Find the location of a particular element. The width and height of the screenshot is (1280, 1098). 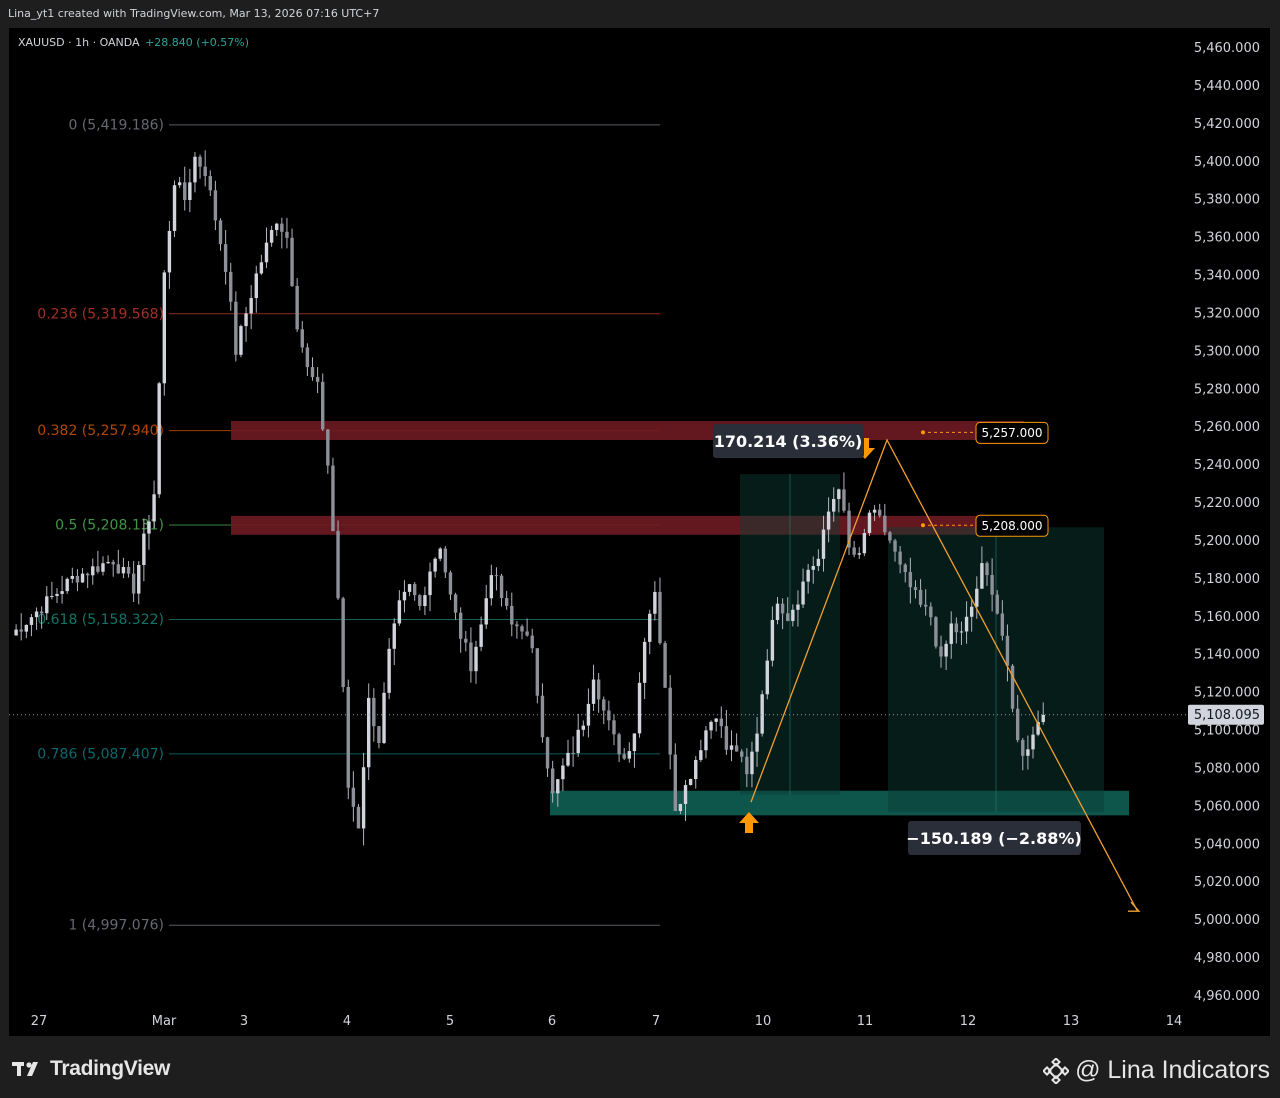

measure-down-label: −150.189 (−2.88%) is located at coordinates (993, 838).